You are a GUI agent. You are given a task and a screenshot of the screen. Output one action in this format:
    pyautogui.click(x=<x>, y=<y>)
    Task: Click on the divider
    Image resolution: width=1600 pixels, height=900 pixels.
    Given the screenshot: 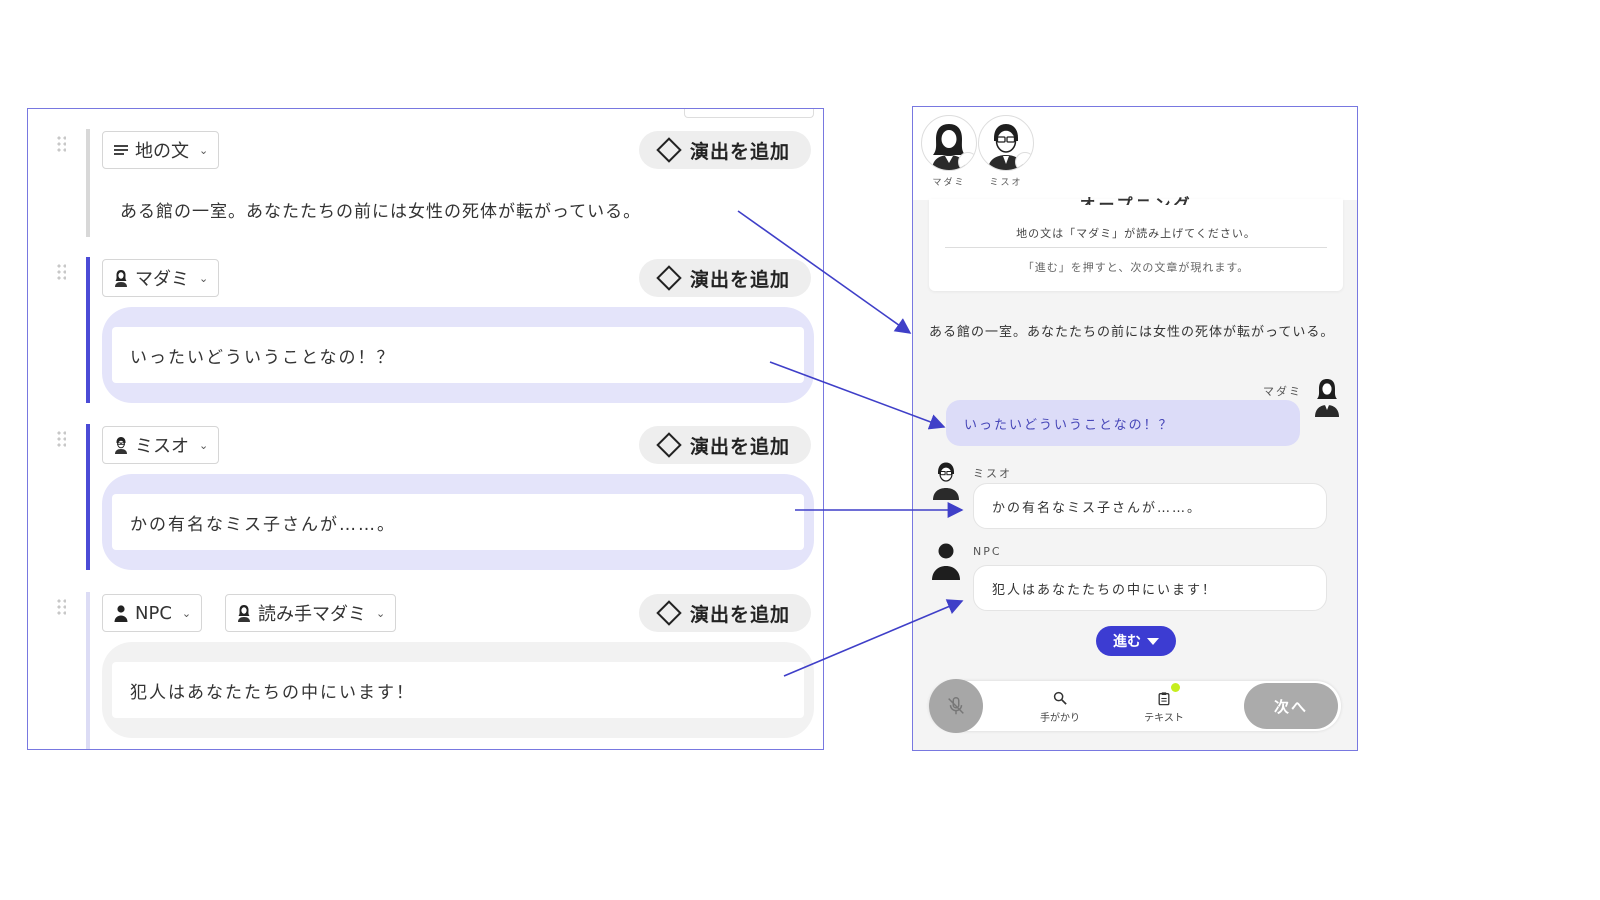 What is the action you would take?
    pyautogui.click(x=1136, y=247)
    